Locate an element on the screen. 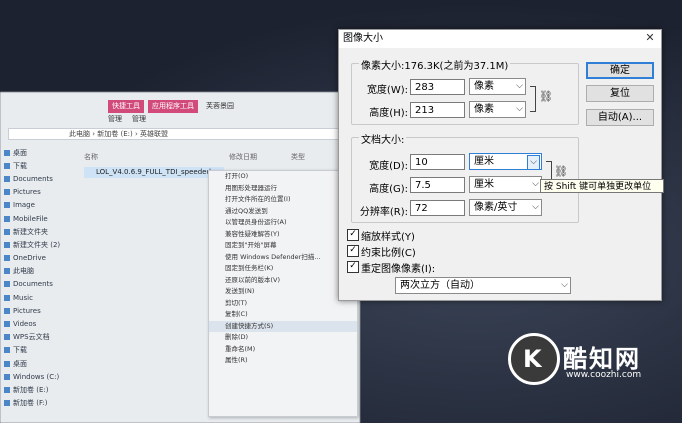 This screenshot has width=682, height=423. context-menu-item: 固定到"开始"屏幕 is located at coordinates (283, 246).